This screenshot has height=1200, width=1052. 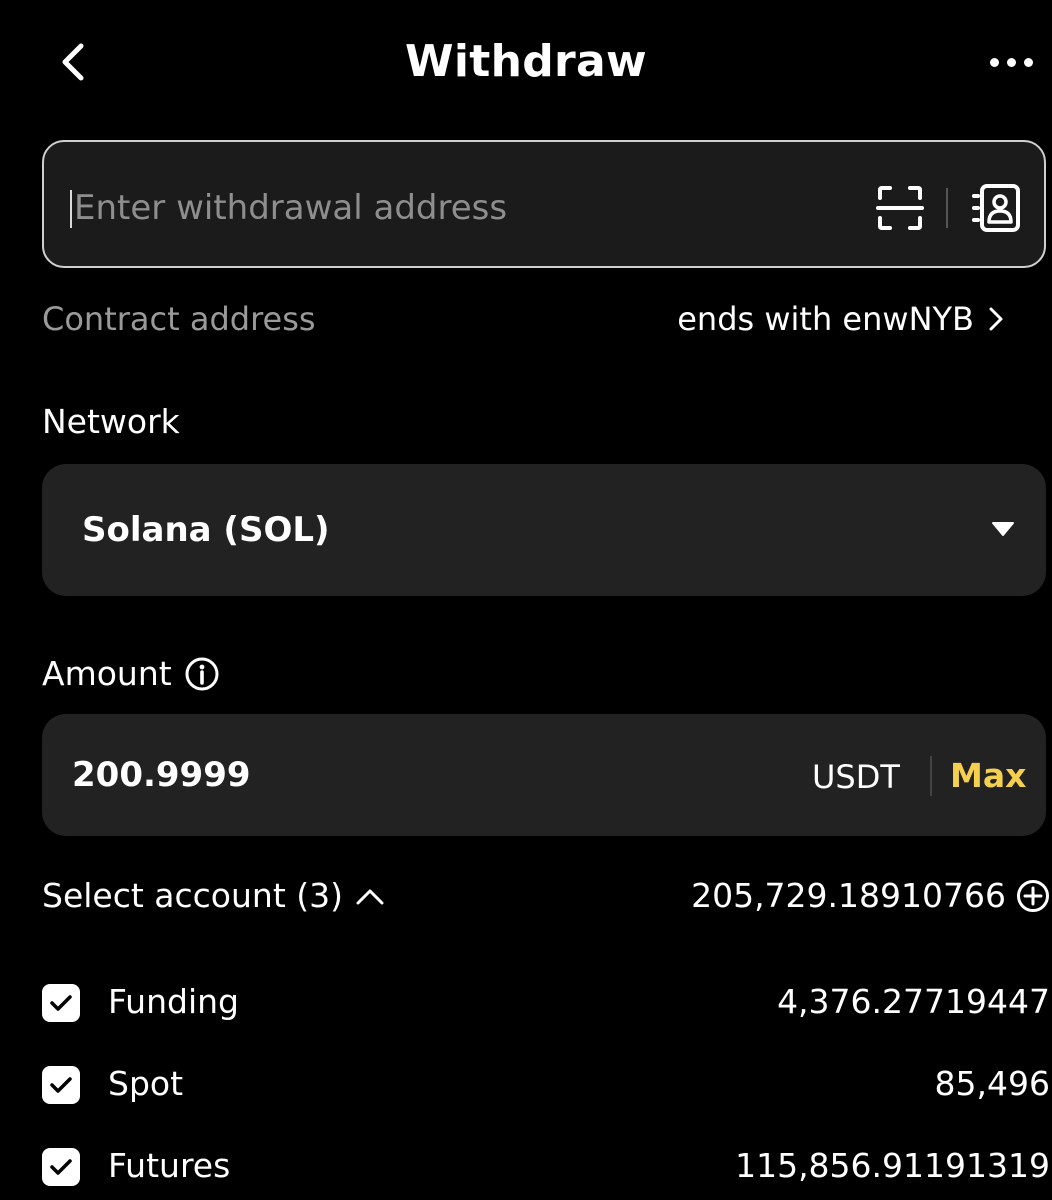 I want to click on account-total-value: 205,729.18910766, so click(x=848, y=895).